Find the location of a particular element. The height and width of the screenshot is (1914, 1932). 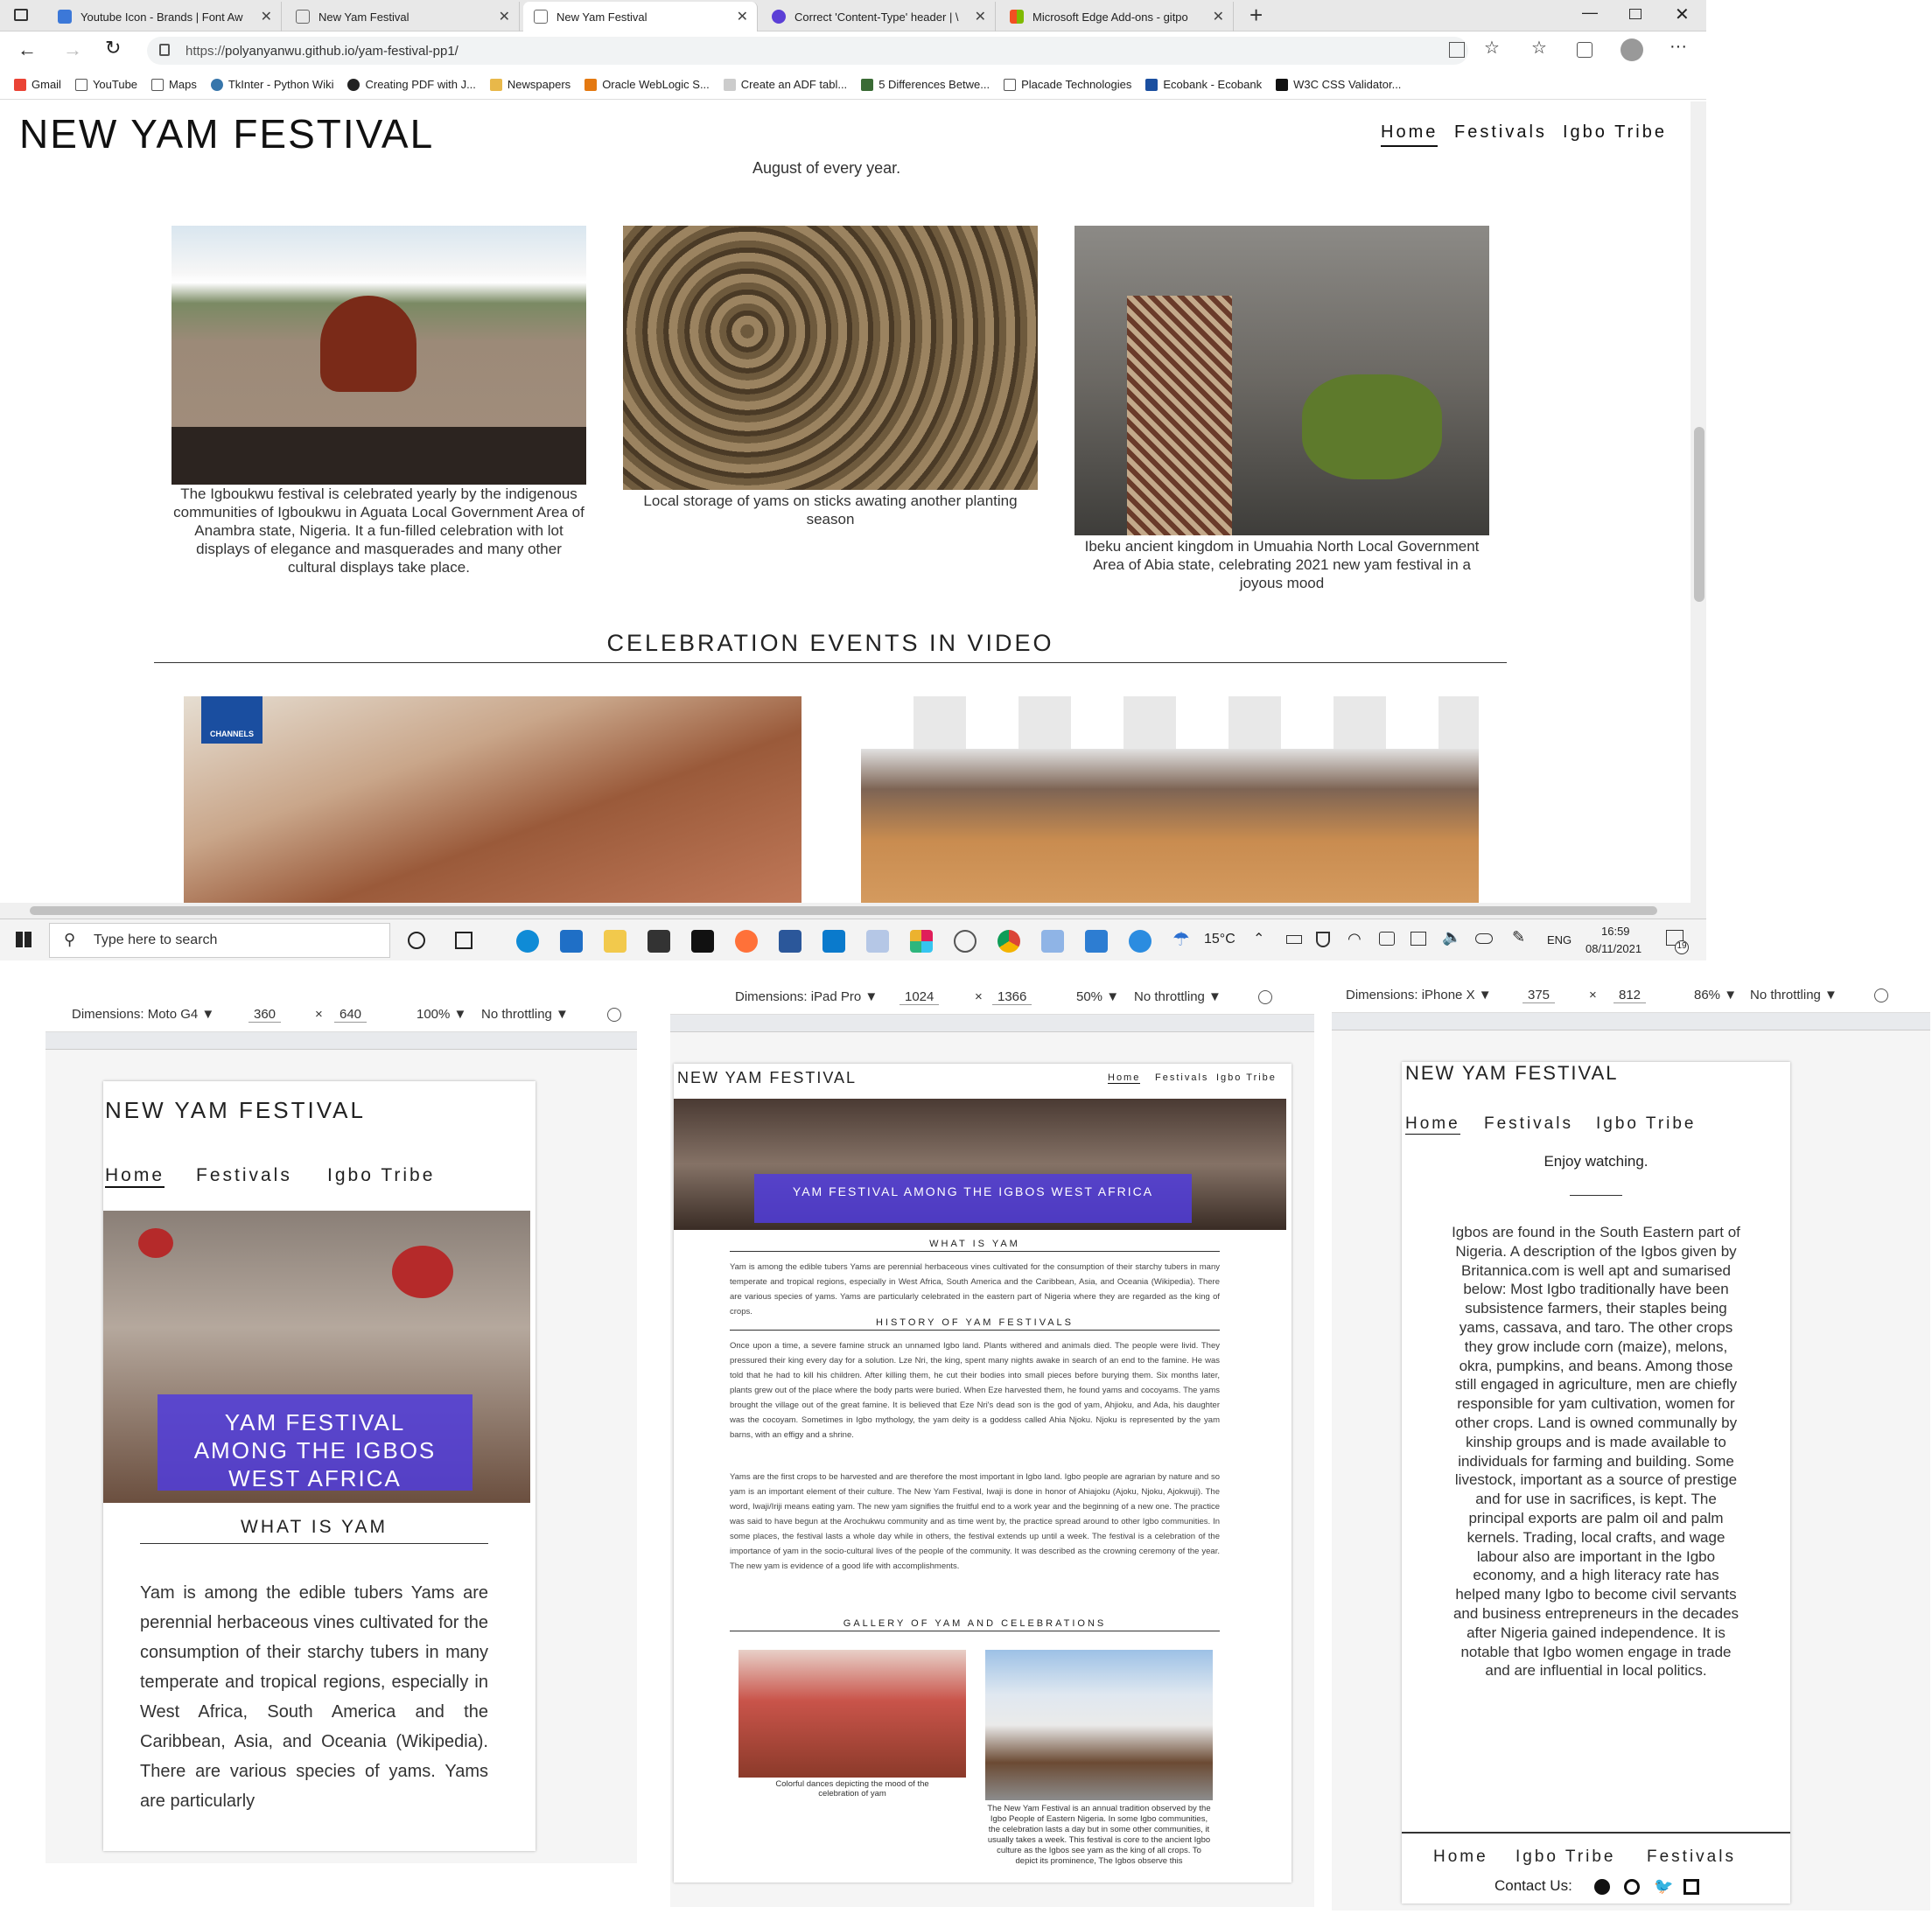

device-select: Dimensions: Moto G4 ▼ is located at coordinates (143, 1014).